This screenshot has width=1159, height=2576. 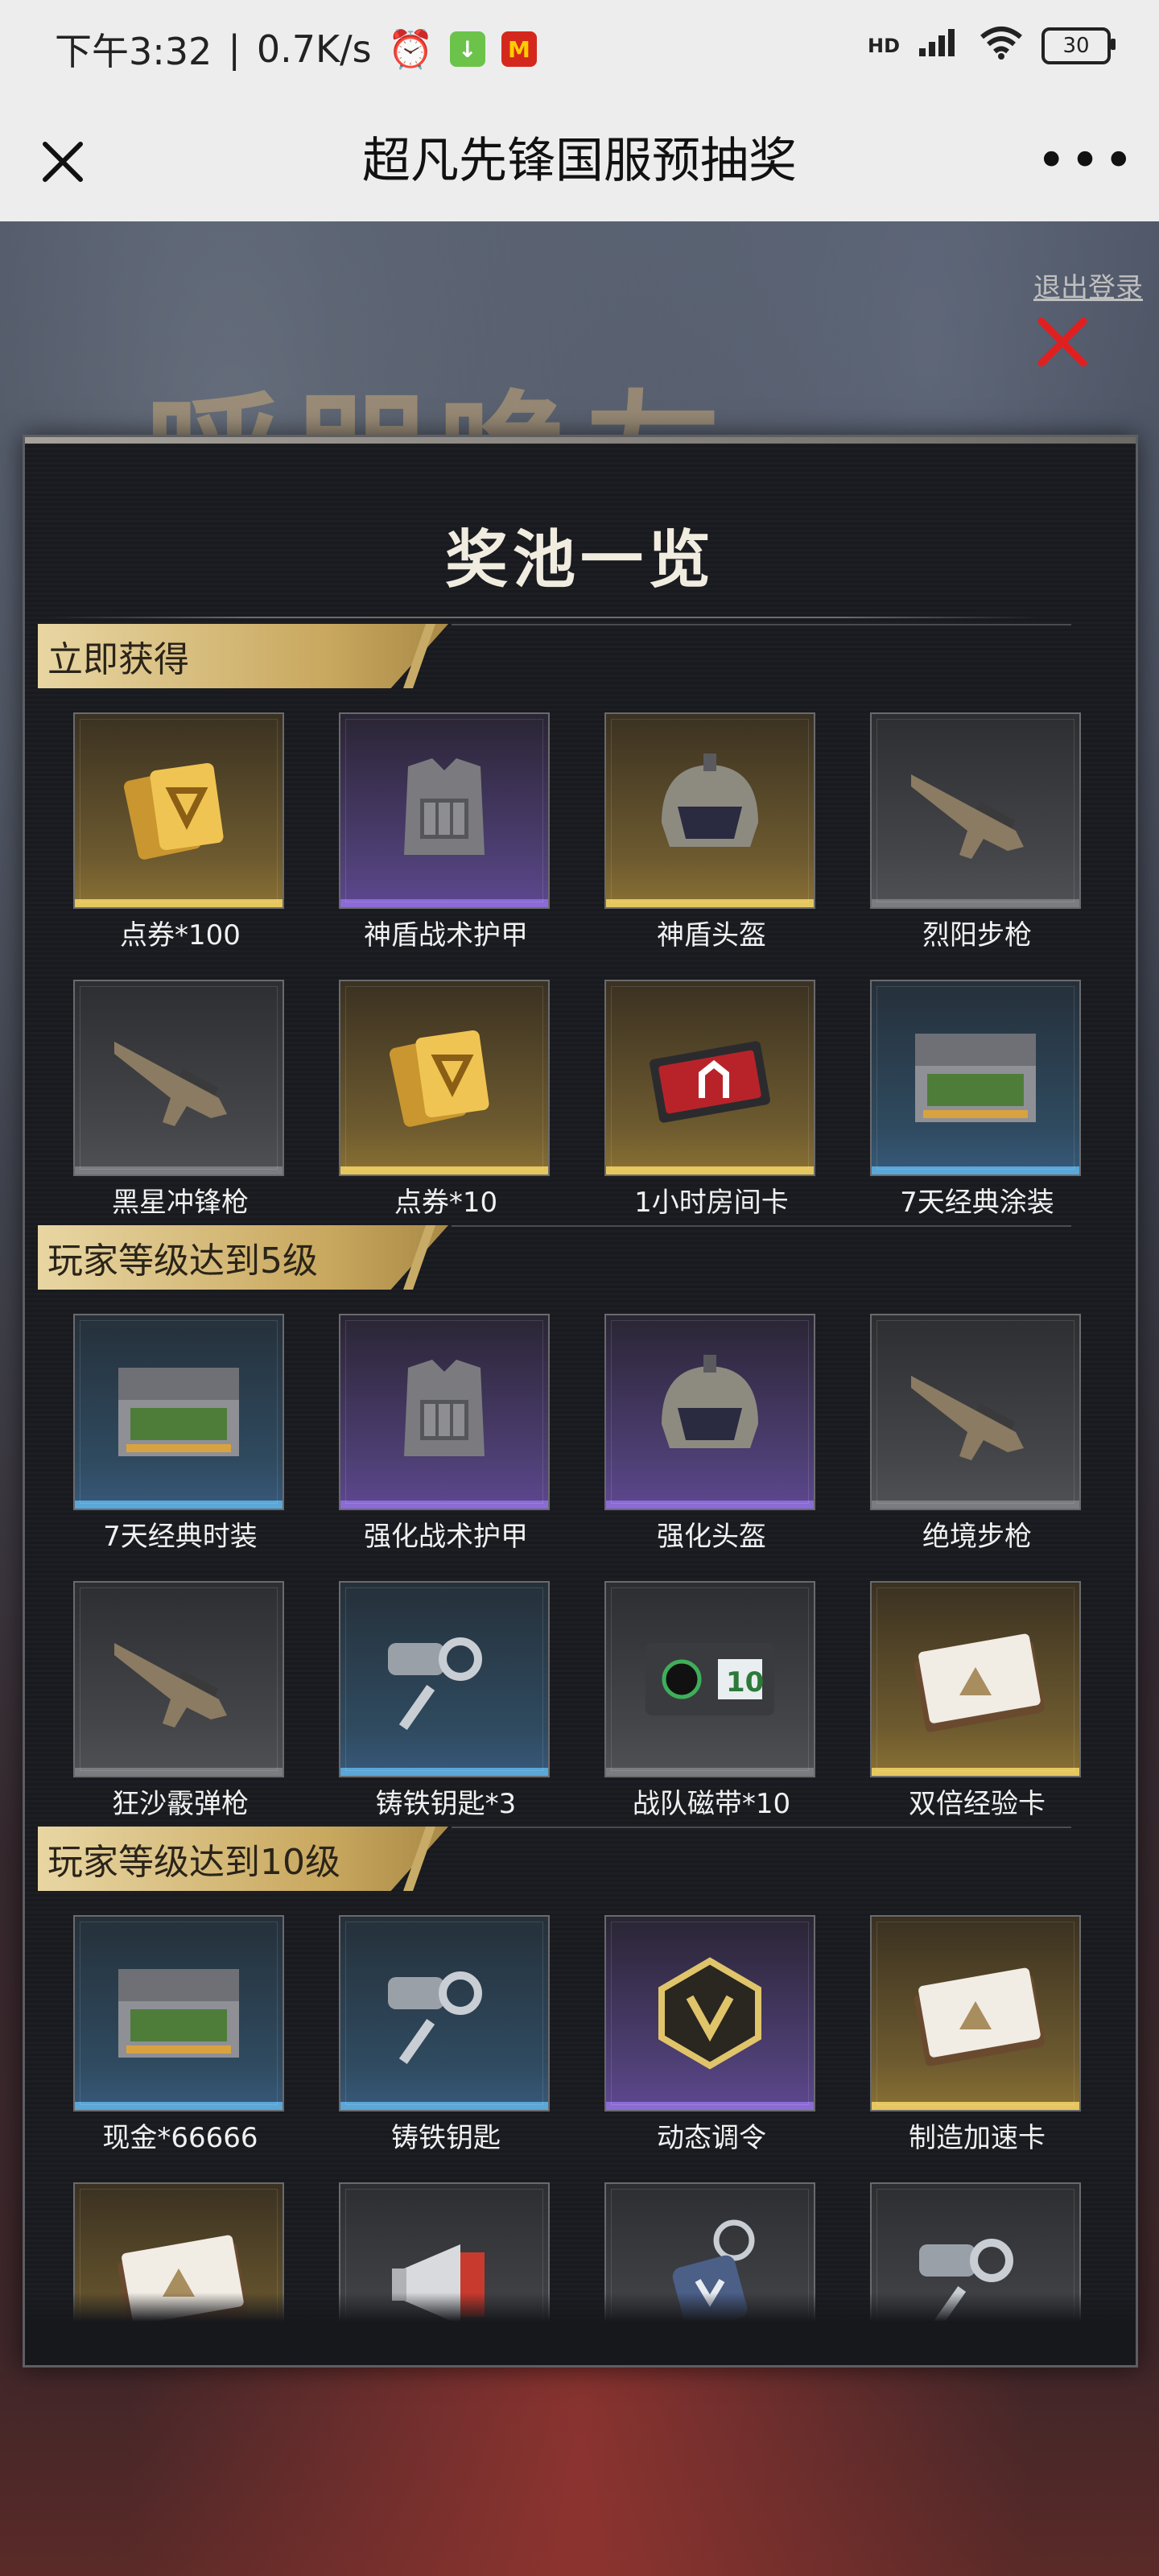 I want to click on prize-item: 黑星冲锋枪, so click(x=180, y=1100).